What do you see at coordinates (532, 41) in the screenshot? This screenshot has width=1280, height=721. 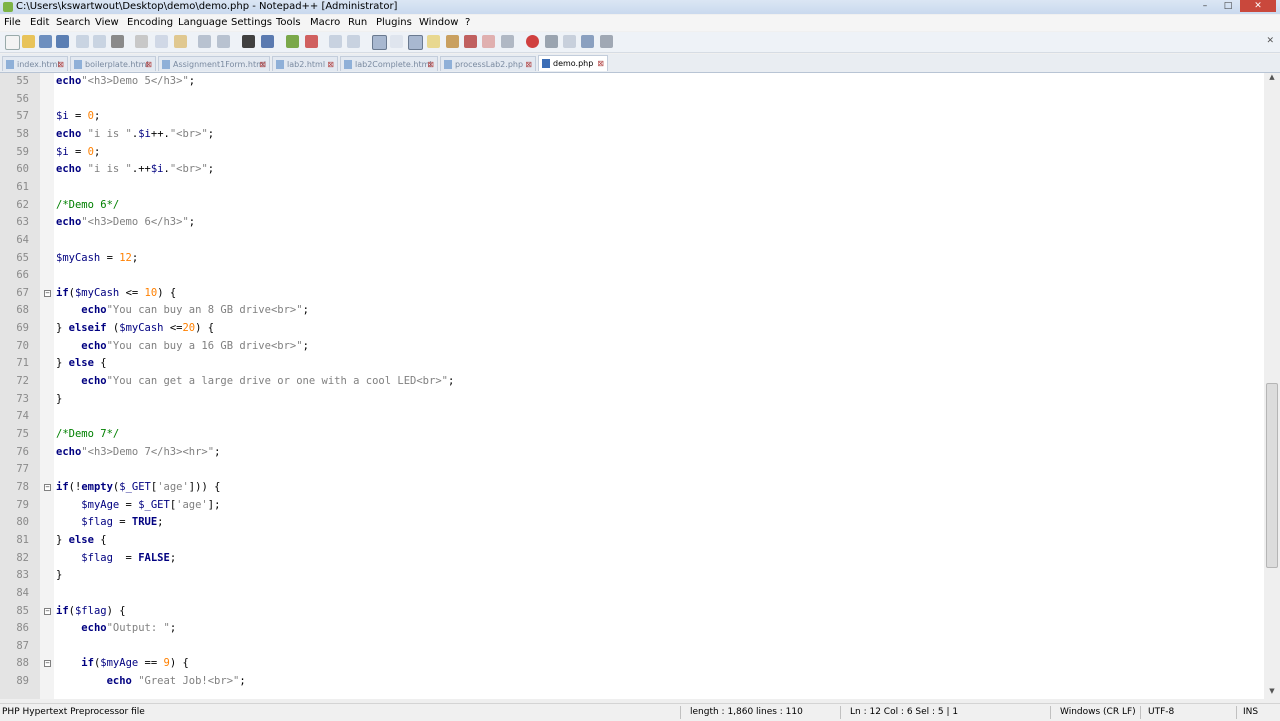 I see `record-macro-icon` at bounding box center [532, 41].